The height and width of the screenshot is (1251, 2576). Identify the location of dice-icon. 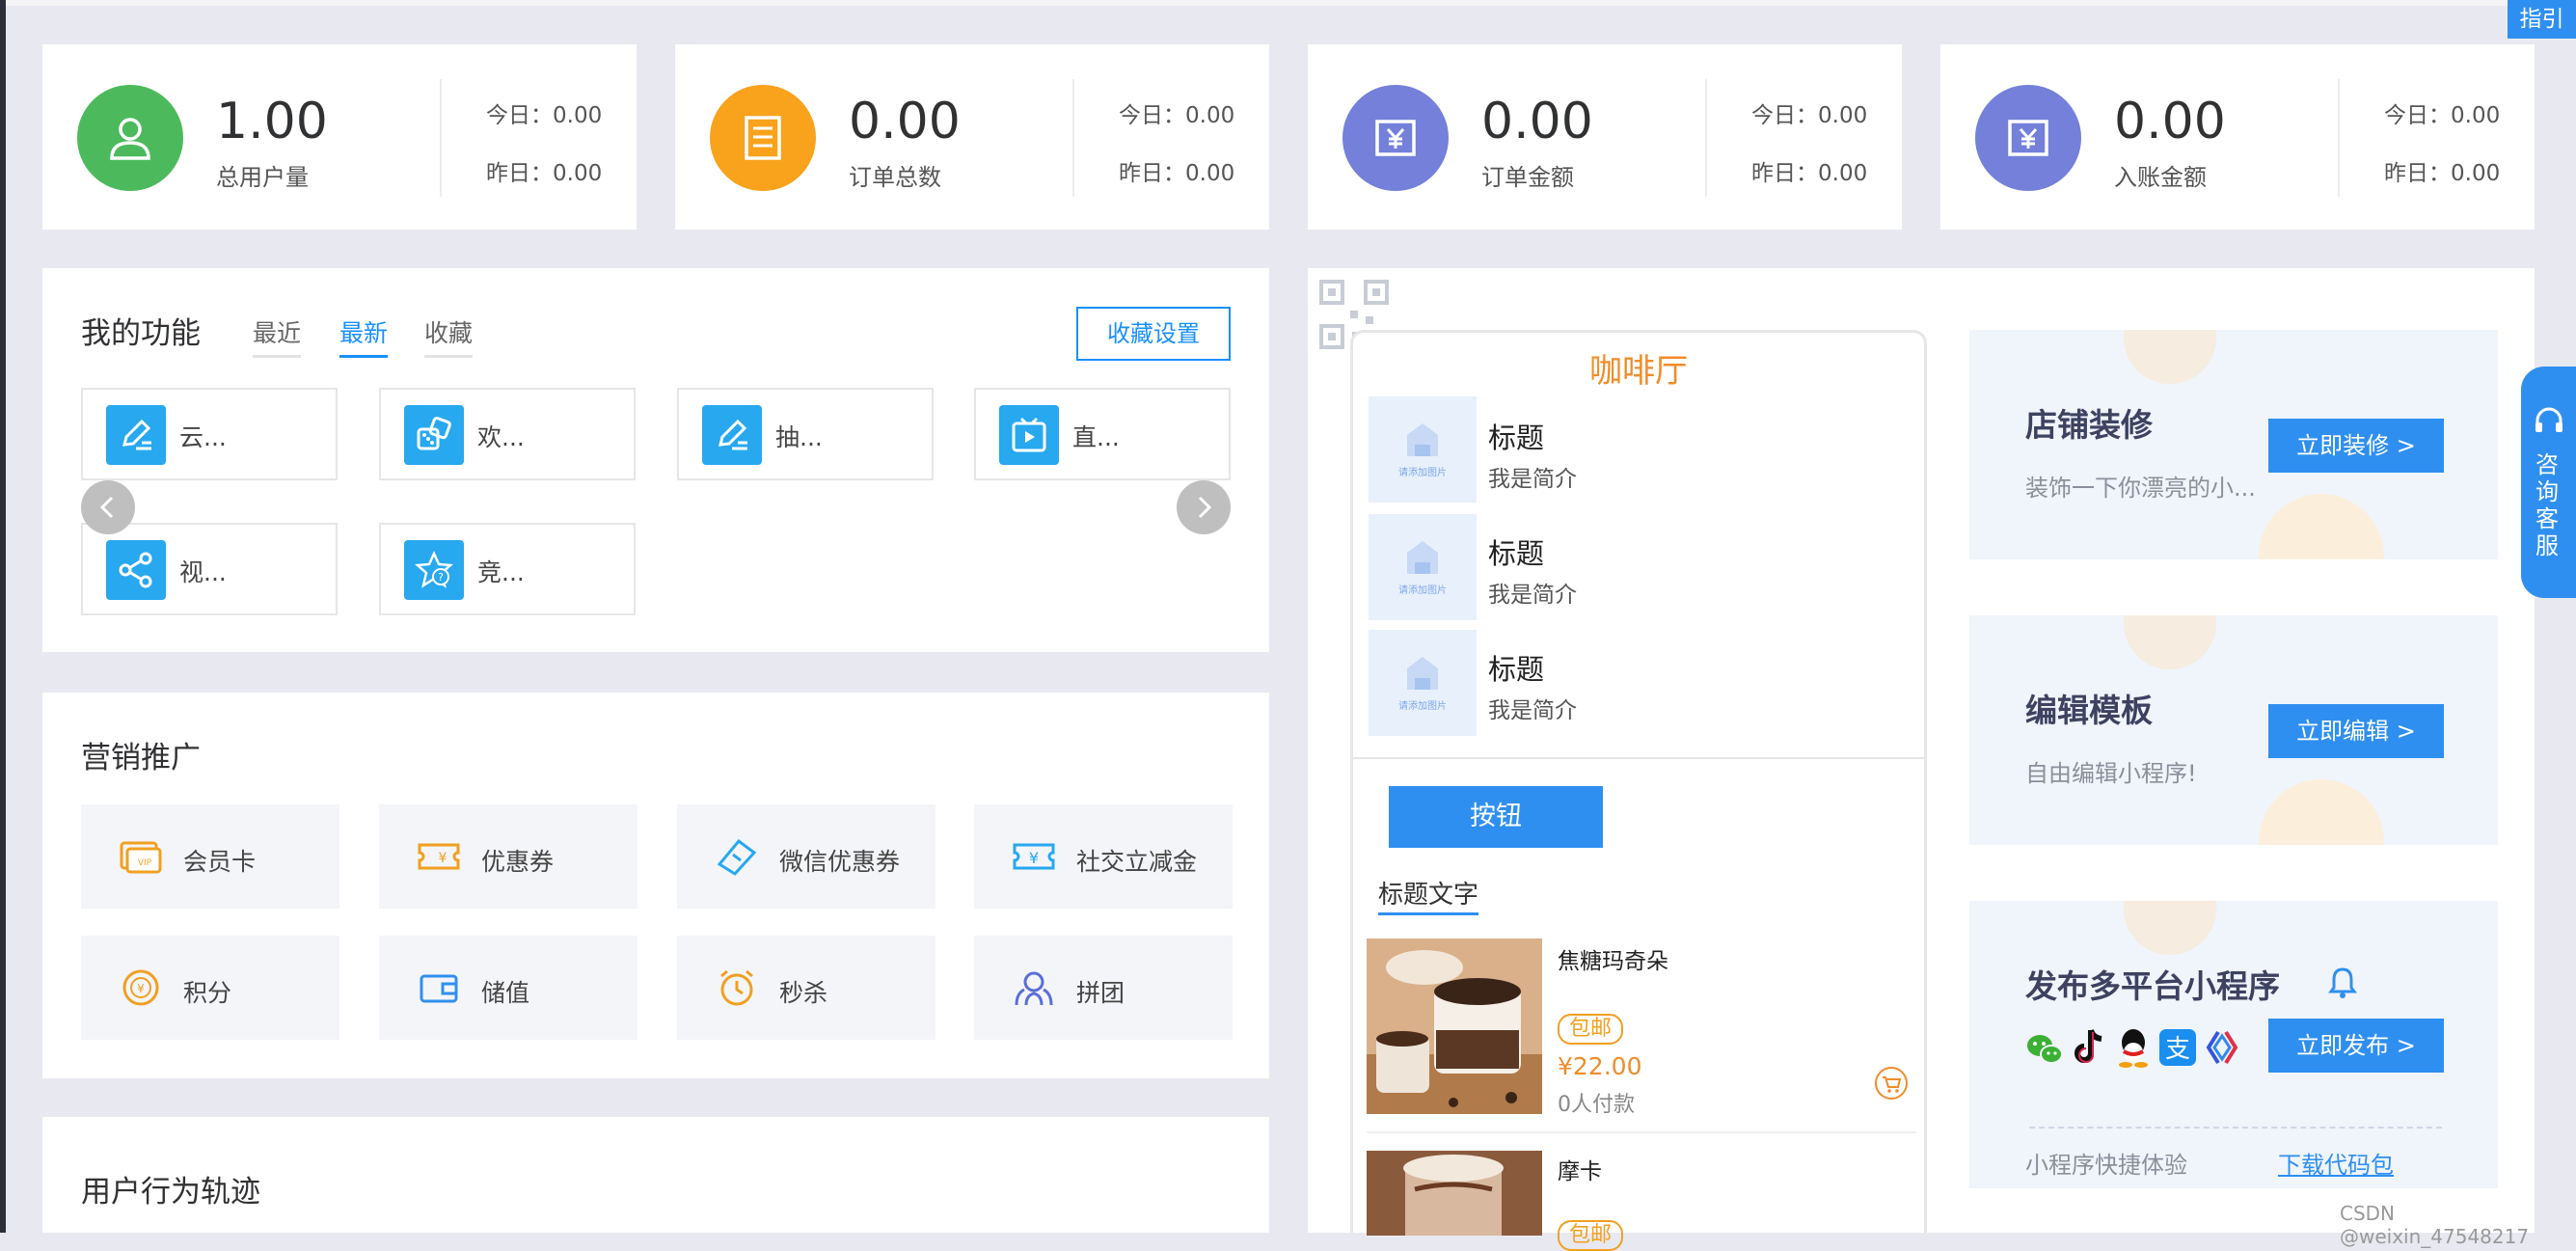
(434, 435).